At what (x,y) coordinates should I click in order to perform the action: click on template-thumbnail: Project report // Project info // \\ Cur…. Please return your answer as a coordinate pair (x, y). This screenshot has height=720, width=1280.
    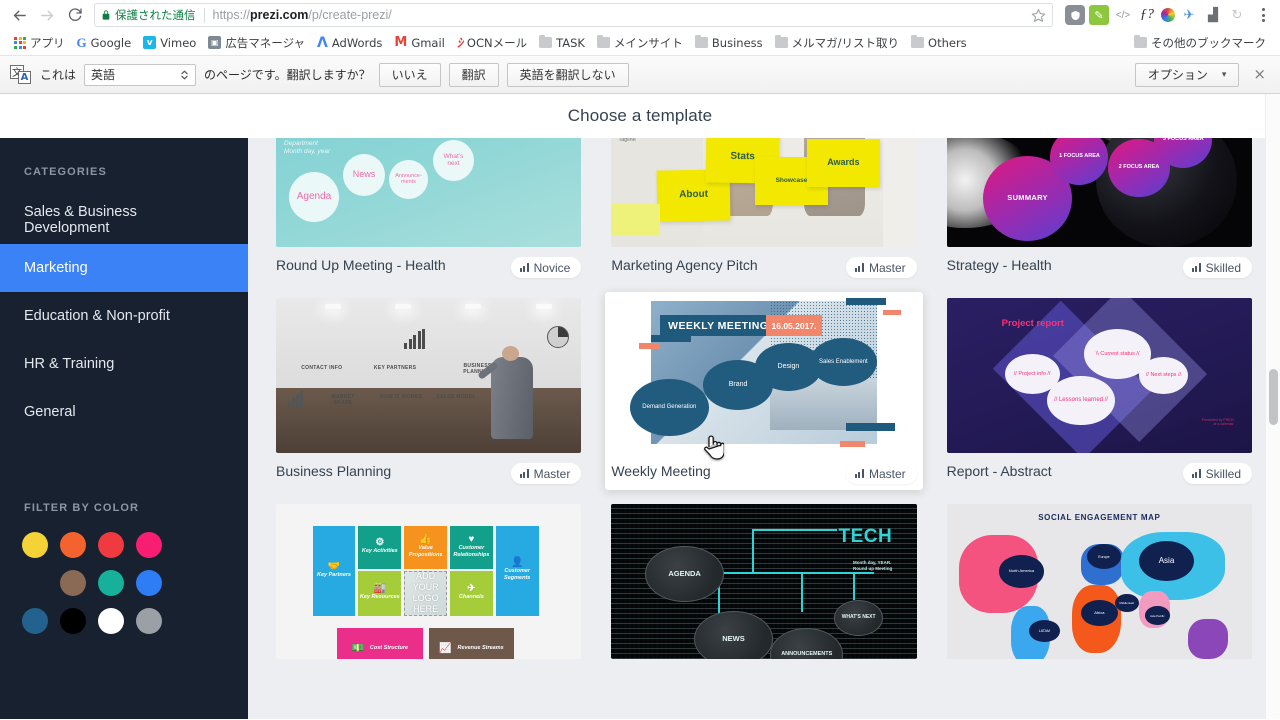
    Looking at the image, I should click on (1099, 375).